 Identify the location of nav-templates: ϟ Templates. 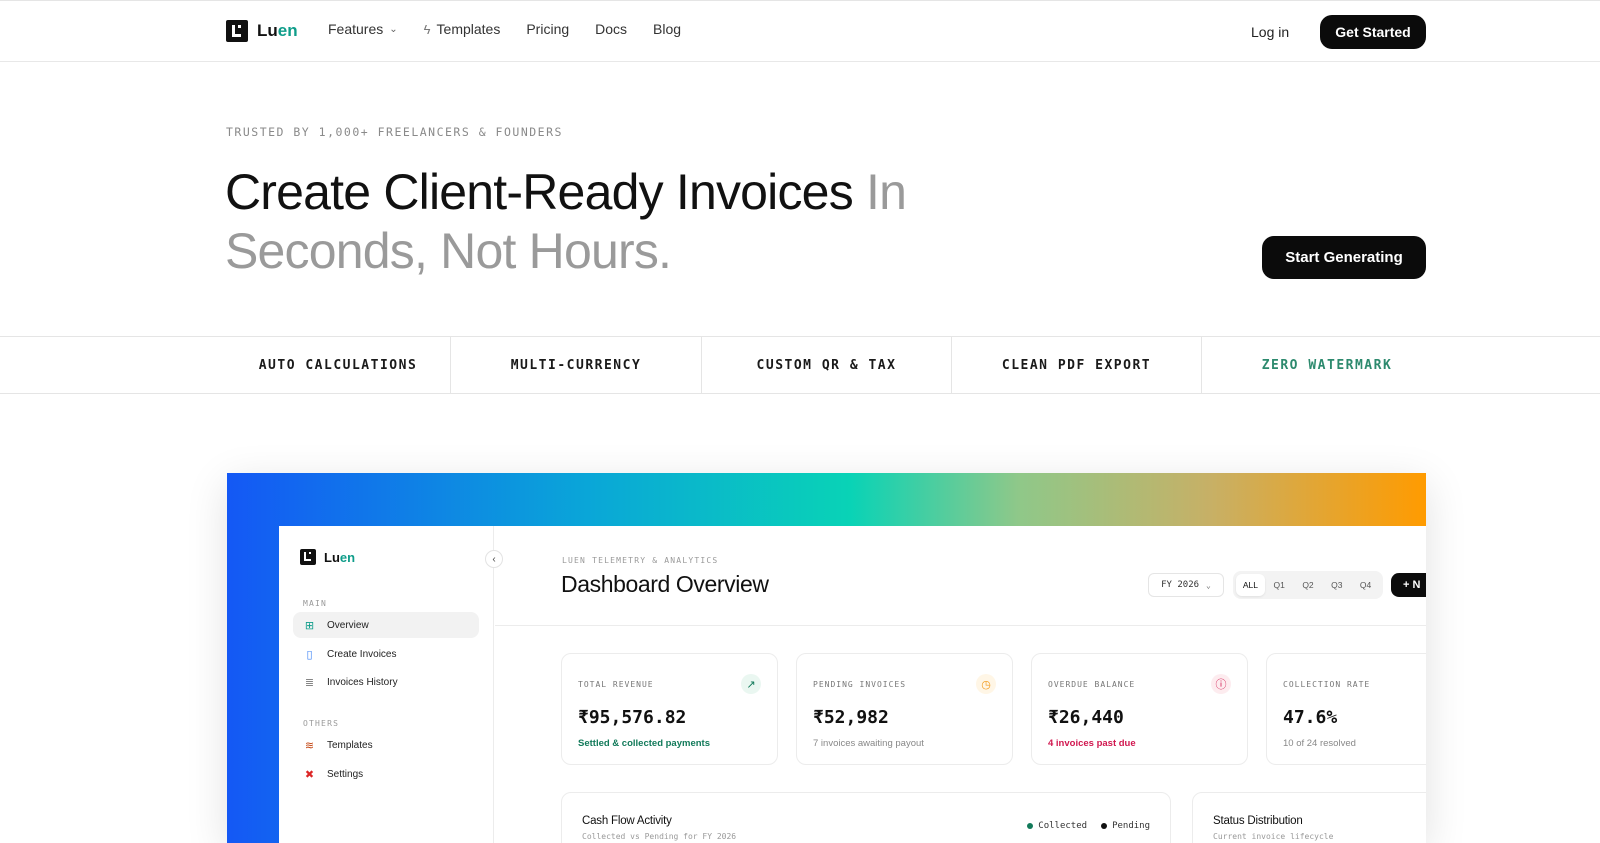
(462, 29).